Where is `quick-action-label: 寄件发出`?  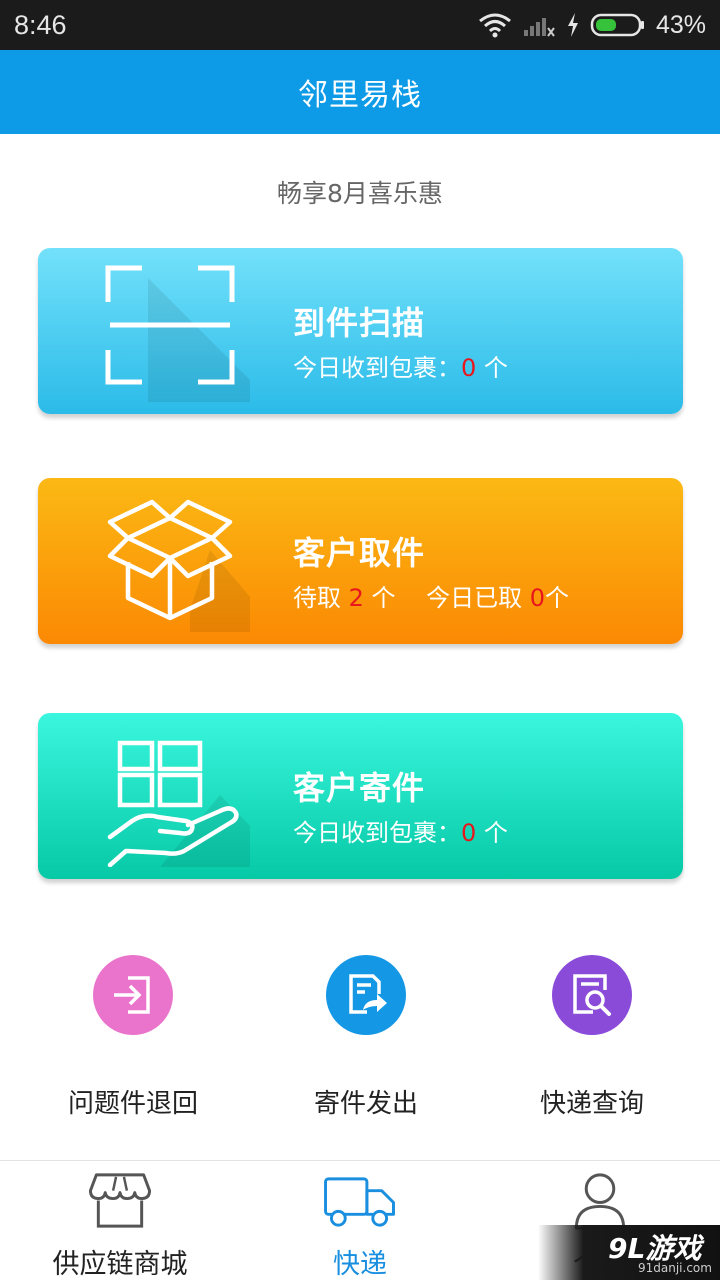
quick-action-label: 寄件发出 is located at coordinates (365, 1104).